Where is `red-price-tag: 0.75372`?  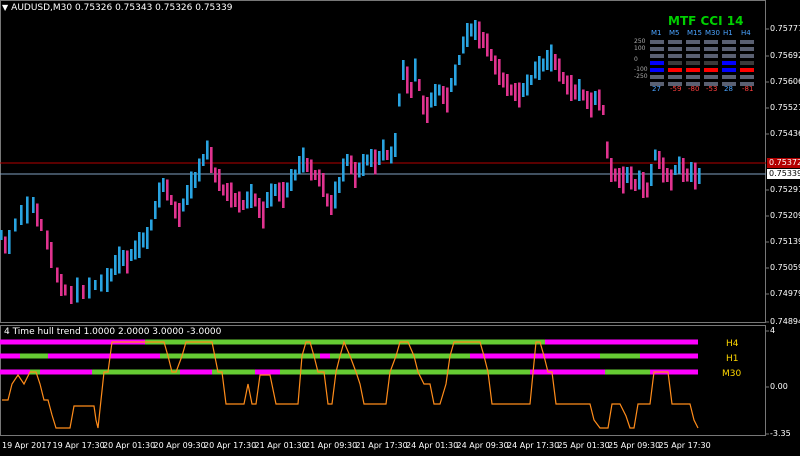
red-price-tag: 0.75372 is located at coordinates (783, 163).